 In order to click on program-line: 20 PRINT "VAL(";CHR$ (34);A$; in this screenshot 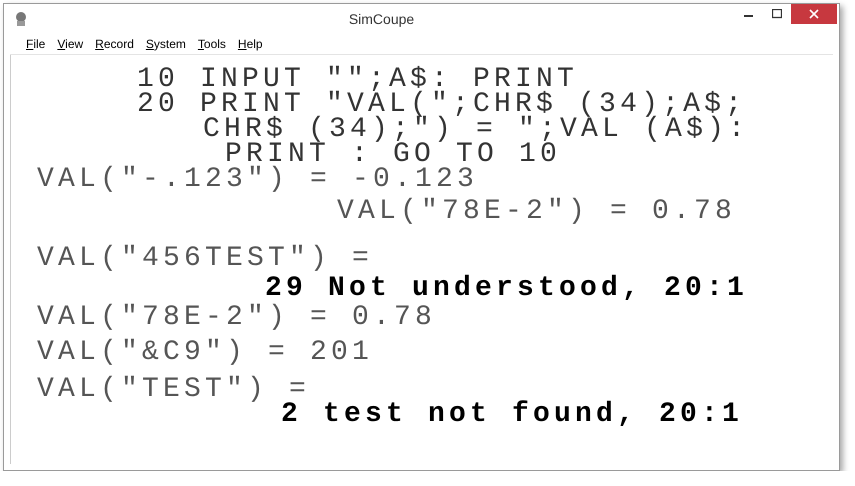, I will do `click(441, 104)`.